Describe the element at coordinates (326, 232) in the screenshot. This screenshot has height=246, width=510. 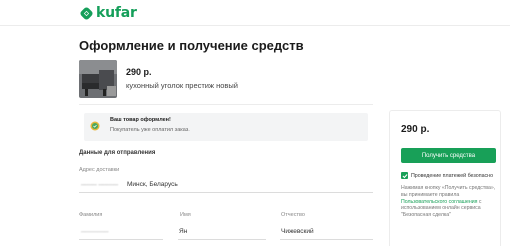
I see `middle-name-field: Чижевский` at that location.